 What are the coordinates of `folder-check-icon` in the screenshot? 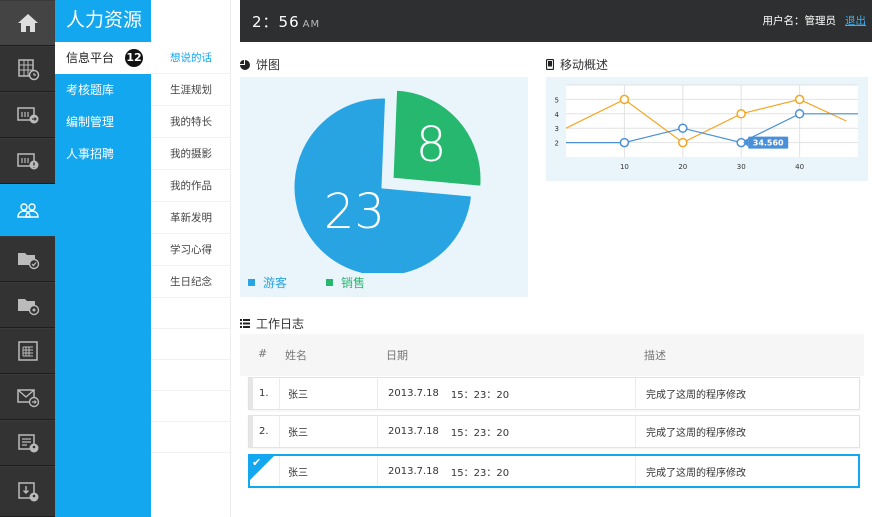 It's located at (28, 261).